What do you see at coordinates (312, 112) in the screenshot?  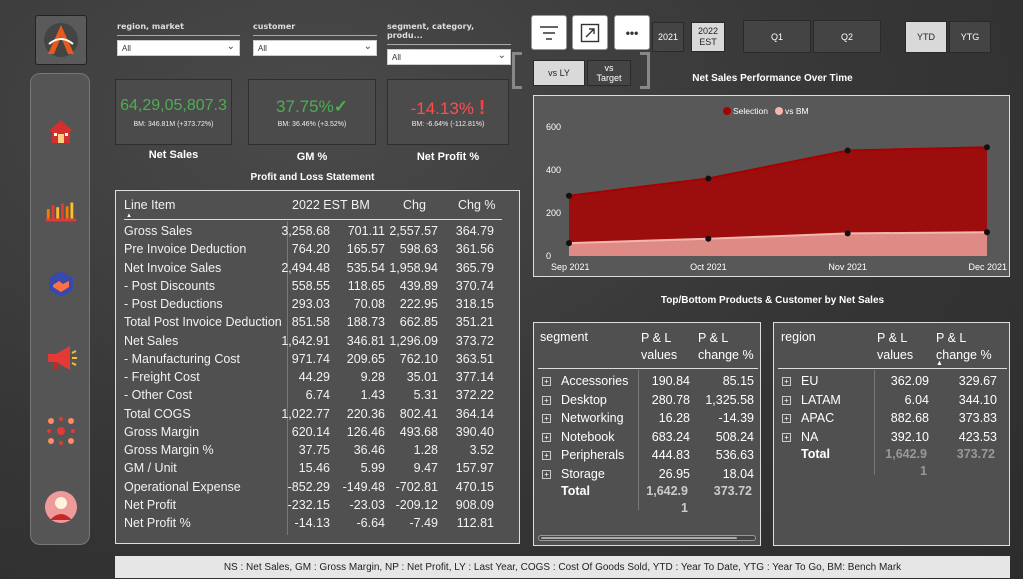 I see `kpi-card-gm-percent: 37.75%✓ BM: 36.46% (+3.52%)` at bounding box center [312, 112].